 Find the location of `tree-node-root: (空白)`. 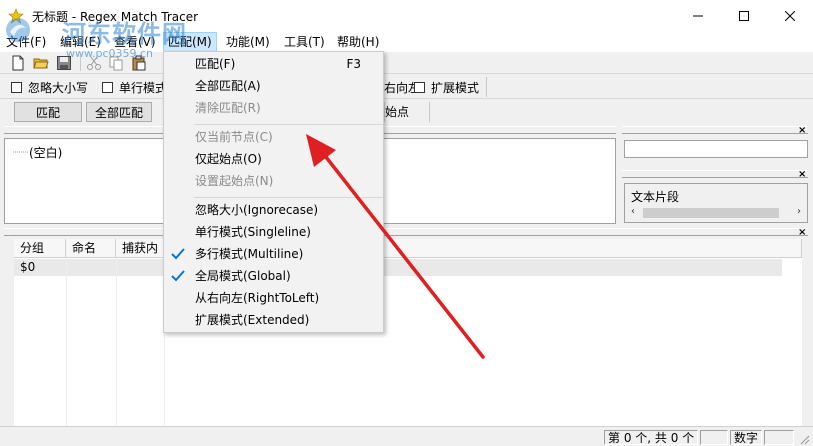

tree-node-root: (空白) is located at coordinates (45, 152).